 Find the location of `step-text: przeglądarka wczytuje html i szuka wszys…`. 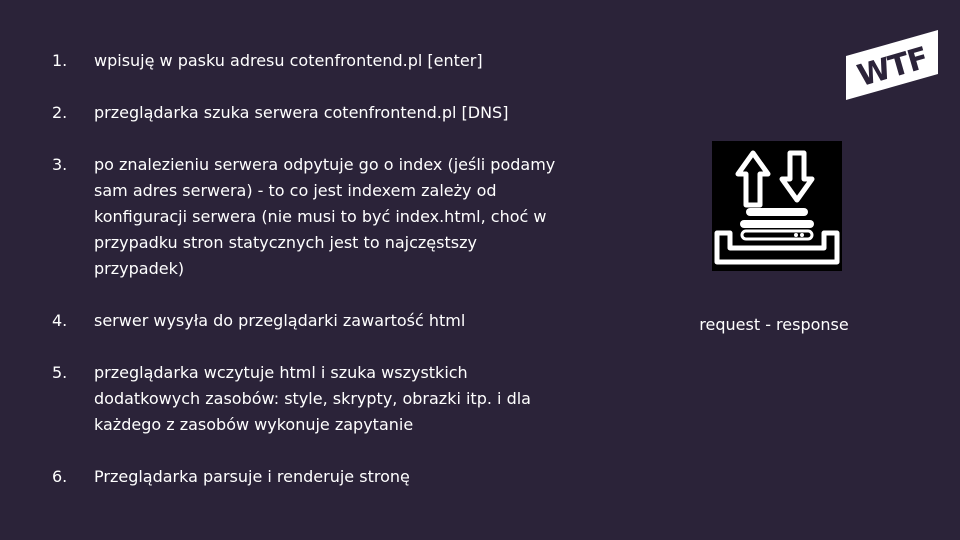

step-text: przeglądarka wczytuje html i szuka wszys… is located at coordinates (312, 398).